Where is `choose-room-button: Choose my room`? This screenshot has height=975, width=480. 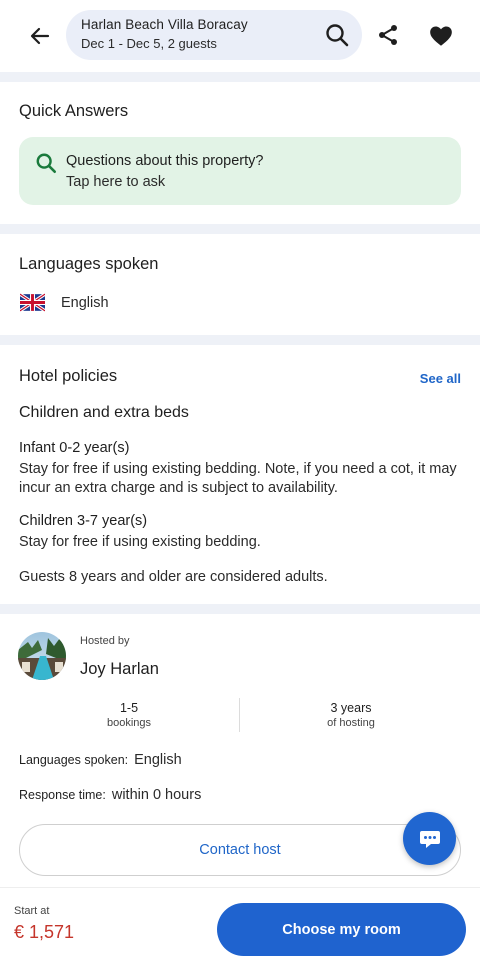 choose-room-button: Choose my room is located at coordinates (341, 929).